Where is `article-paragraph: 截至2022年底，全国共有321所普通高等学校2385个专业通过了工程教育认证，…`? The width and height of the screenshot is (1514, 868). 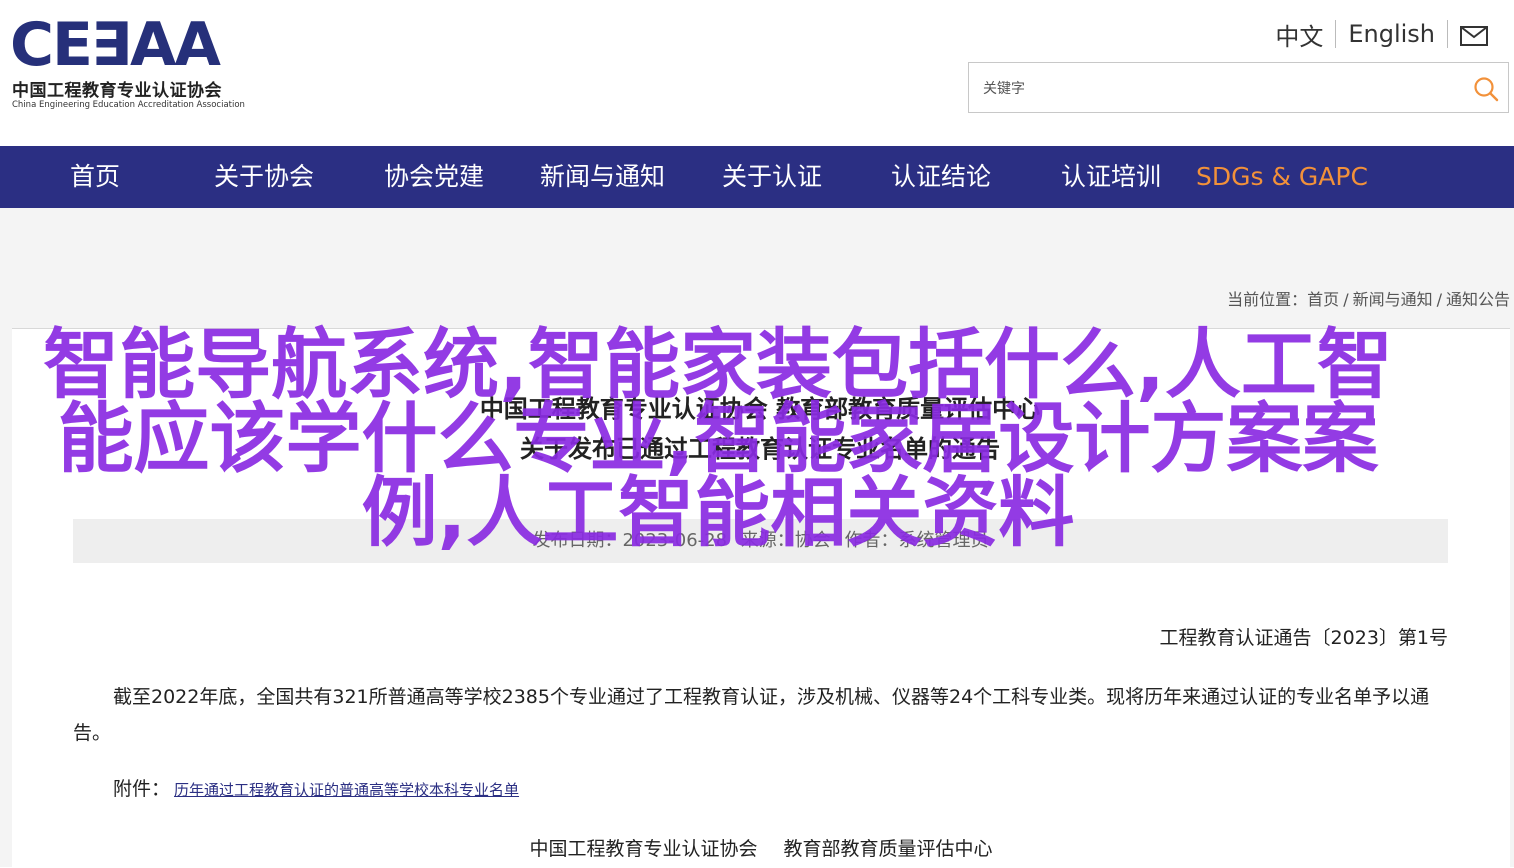 article-paragraph: 截至2022年底，全国共有321所普通高等学校2385个专业通过了工程教育认证，… is located at coordinates (751, 715).